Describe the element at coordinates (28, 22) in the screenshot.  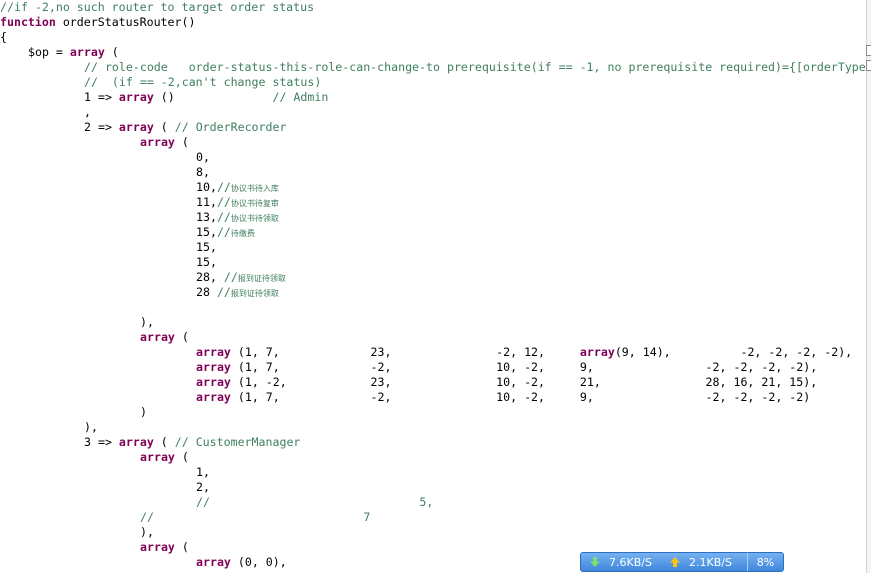
I see `keyword-token: function` at that location.